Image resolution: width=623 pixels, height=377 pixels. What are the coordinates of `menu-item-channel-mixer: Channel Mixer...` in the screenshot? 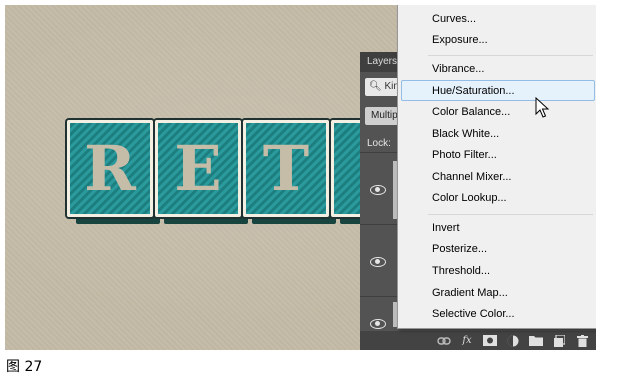 It's located at (497, 177).